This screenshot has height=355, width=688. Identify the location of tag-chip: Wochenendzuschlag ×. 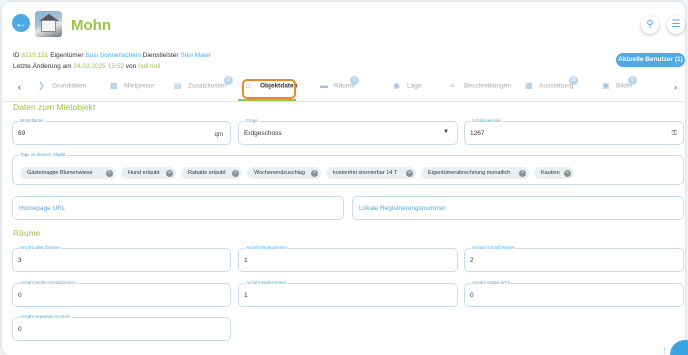
(284, 173).